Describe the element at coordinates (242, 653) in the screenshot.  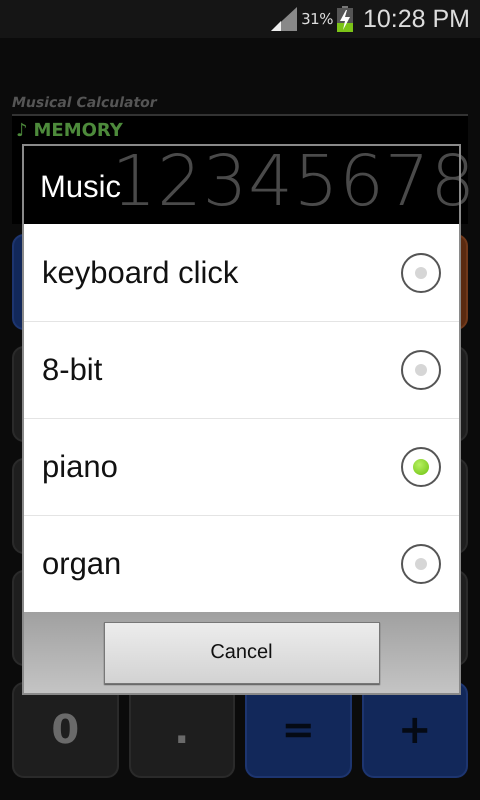
I see `cancel-button: Cancel` at that location.